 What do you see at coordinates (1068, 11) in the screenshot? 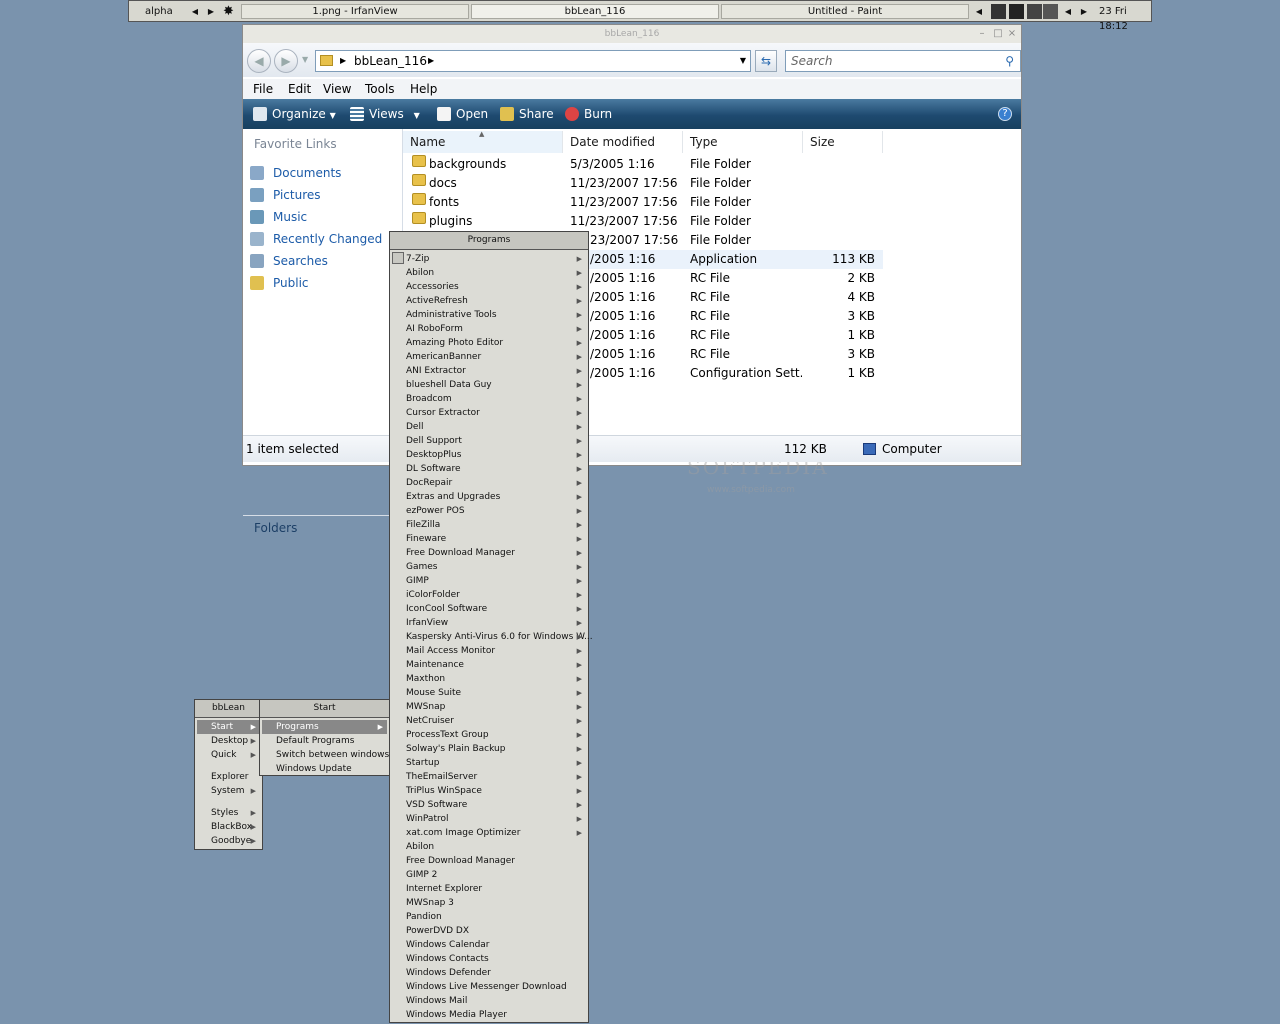
I see `clock-prev-arrow-icon: ◀` at bounding box center [1068, 11].